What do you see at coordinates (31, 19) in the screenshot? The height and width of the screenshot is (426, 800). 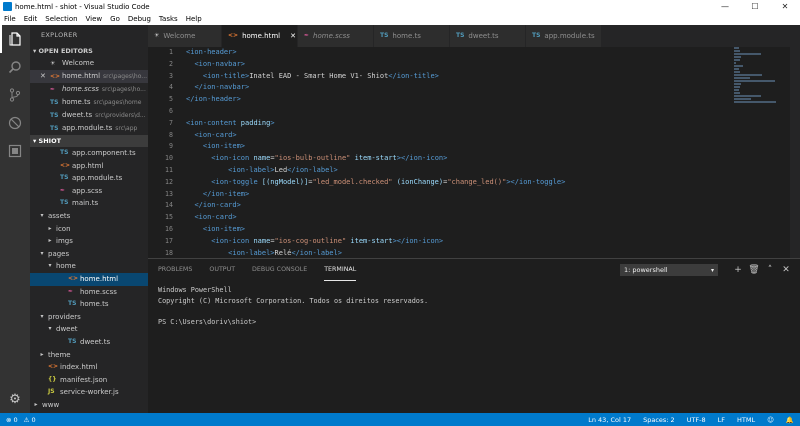 I see `menu-edit: Edit` at bounding box center [31, 19].